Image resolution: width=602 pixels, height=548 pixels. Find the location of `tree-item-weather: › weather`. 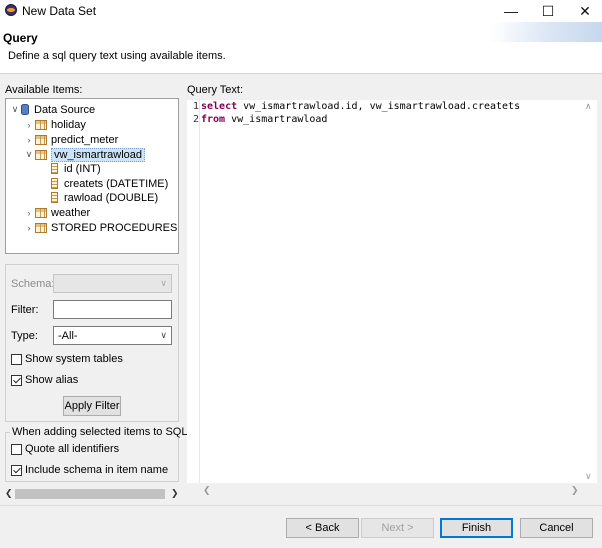

tree-item-weather: › weather is located at coordinates (57, 212).